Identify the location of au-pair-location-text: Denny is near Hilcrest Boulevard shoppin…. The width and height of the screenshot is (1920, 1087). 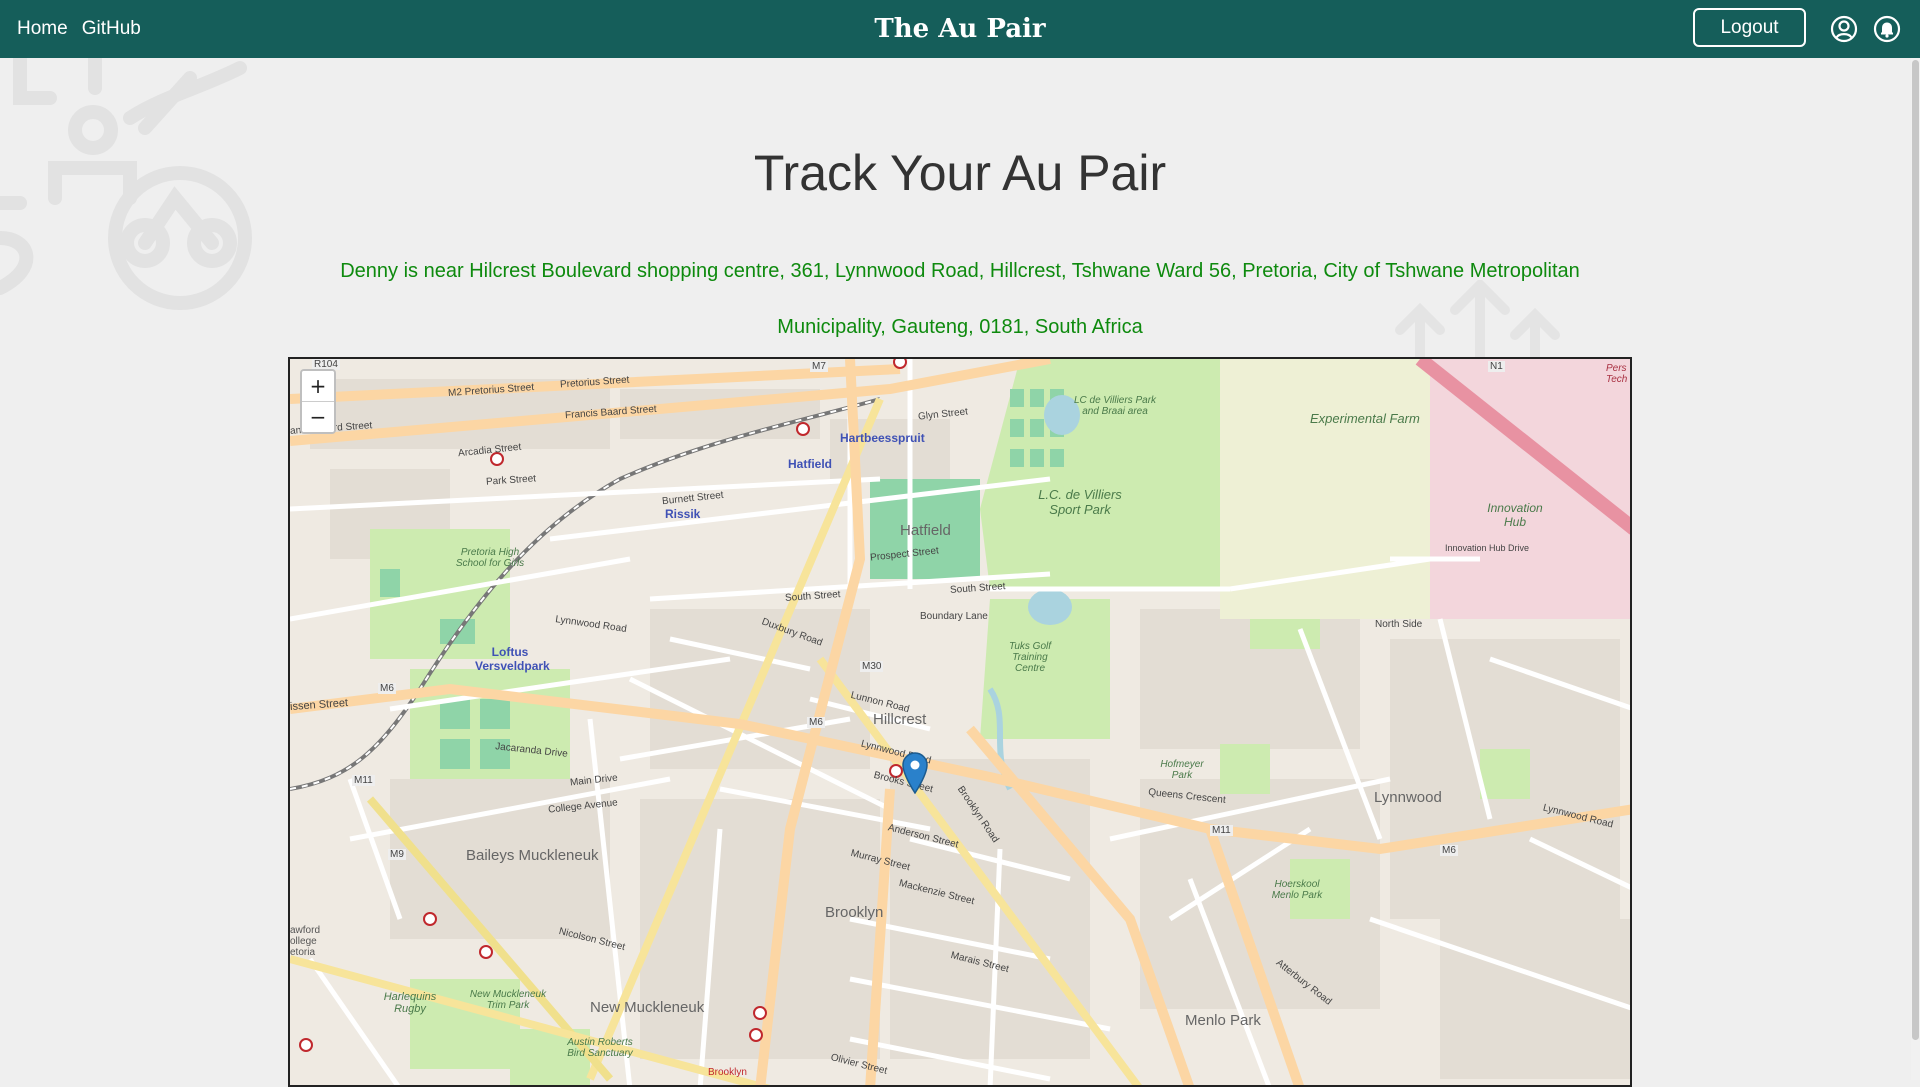
(960, 299).